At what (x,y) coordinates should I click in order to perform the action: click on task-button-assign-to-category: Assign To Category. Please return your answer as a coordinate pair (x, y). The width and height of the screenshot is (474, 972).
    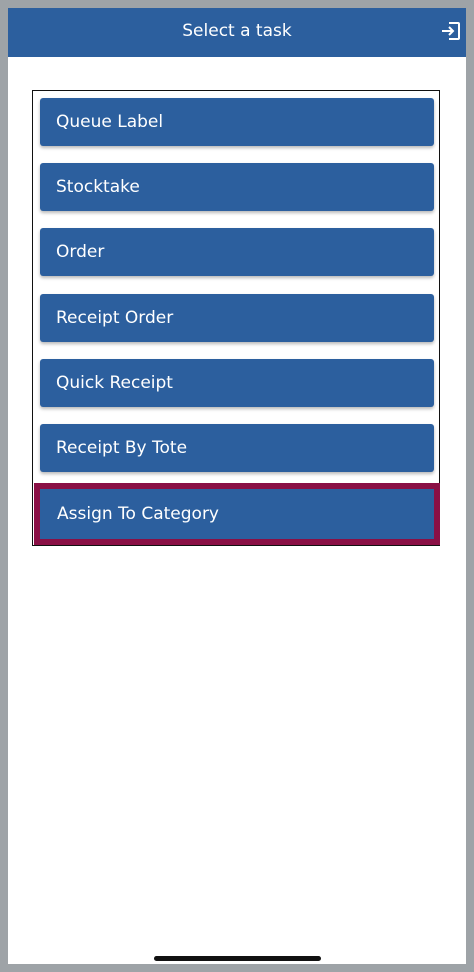
    Looking at the image, I should click on (237, 514).